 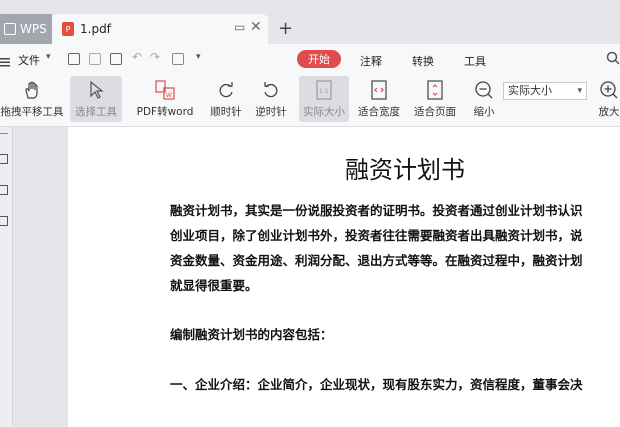 What do you see at coordinates (155, 57) in the screenshot?
I see `redo-icon: ↷` at bounding box center [155, 57].